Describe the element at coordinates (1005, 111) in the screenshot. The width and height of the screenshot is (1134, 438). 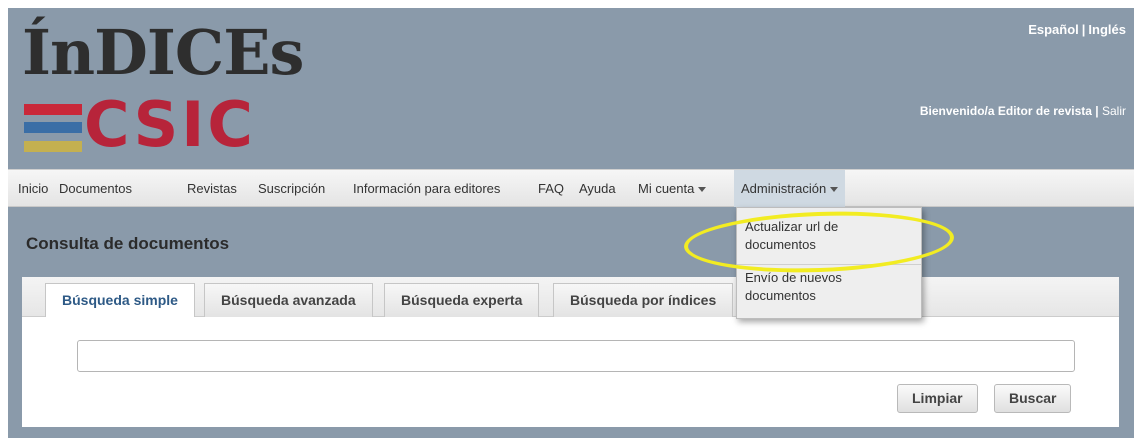
I see `welcome-user-label: Bienvenido/a Editor de revista` at that location.